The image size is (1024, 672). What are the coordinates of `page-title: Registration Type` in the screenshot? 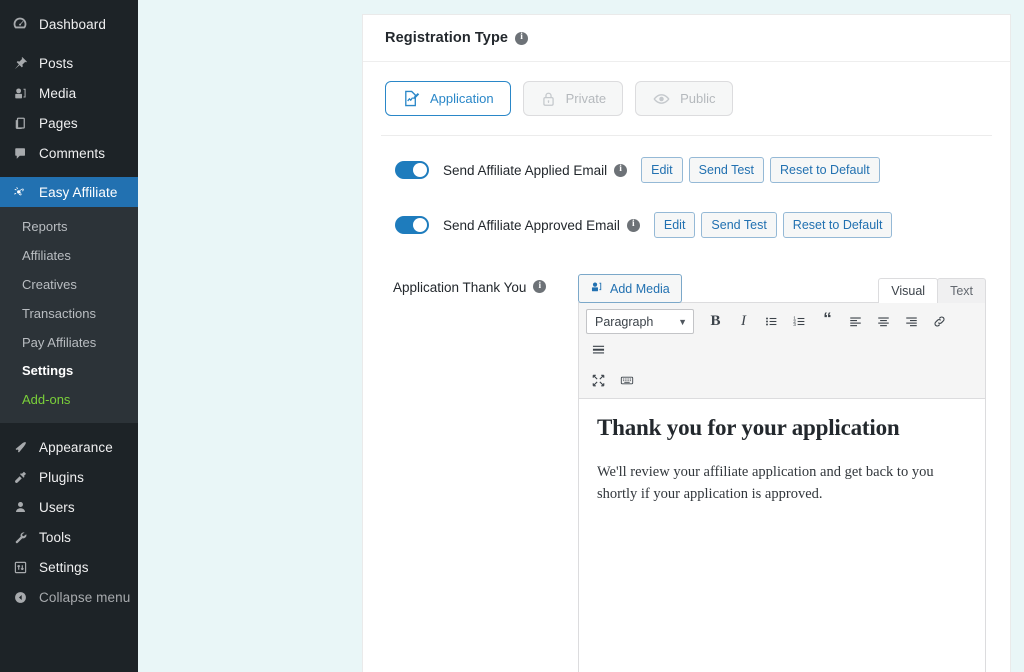 It's located at (447, 38).